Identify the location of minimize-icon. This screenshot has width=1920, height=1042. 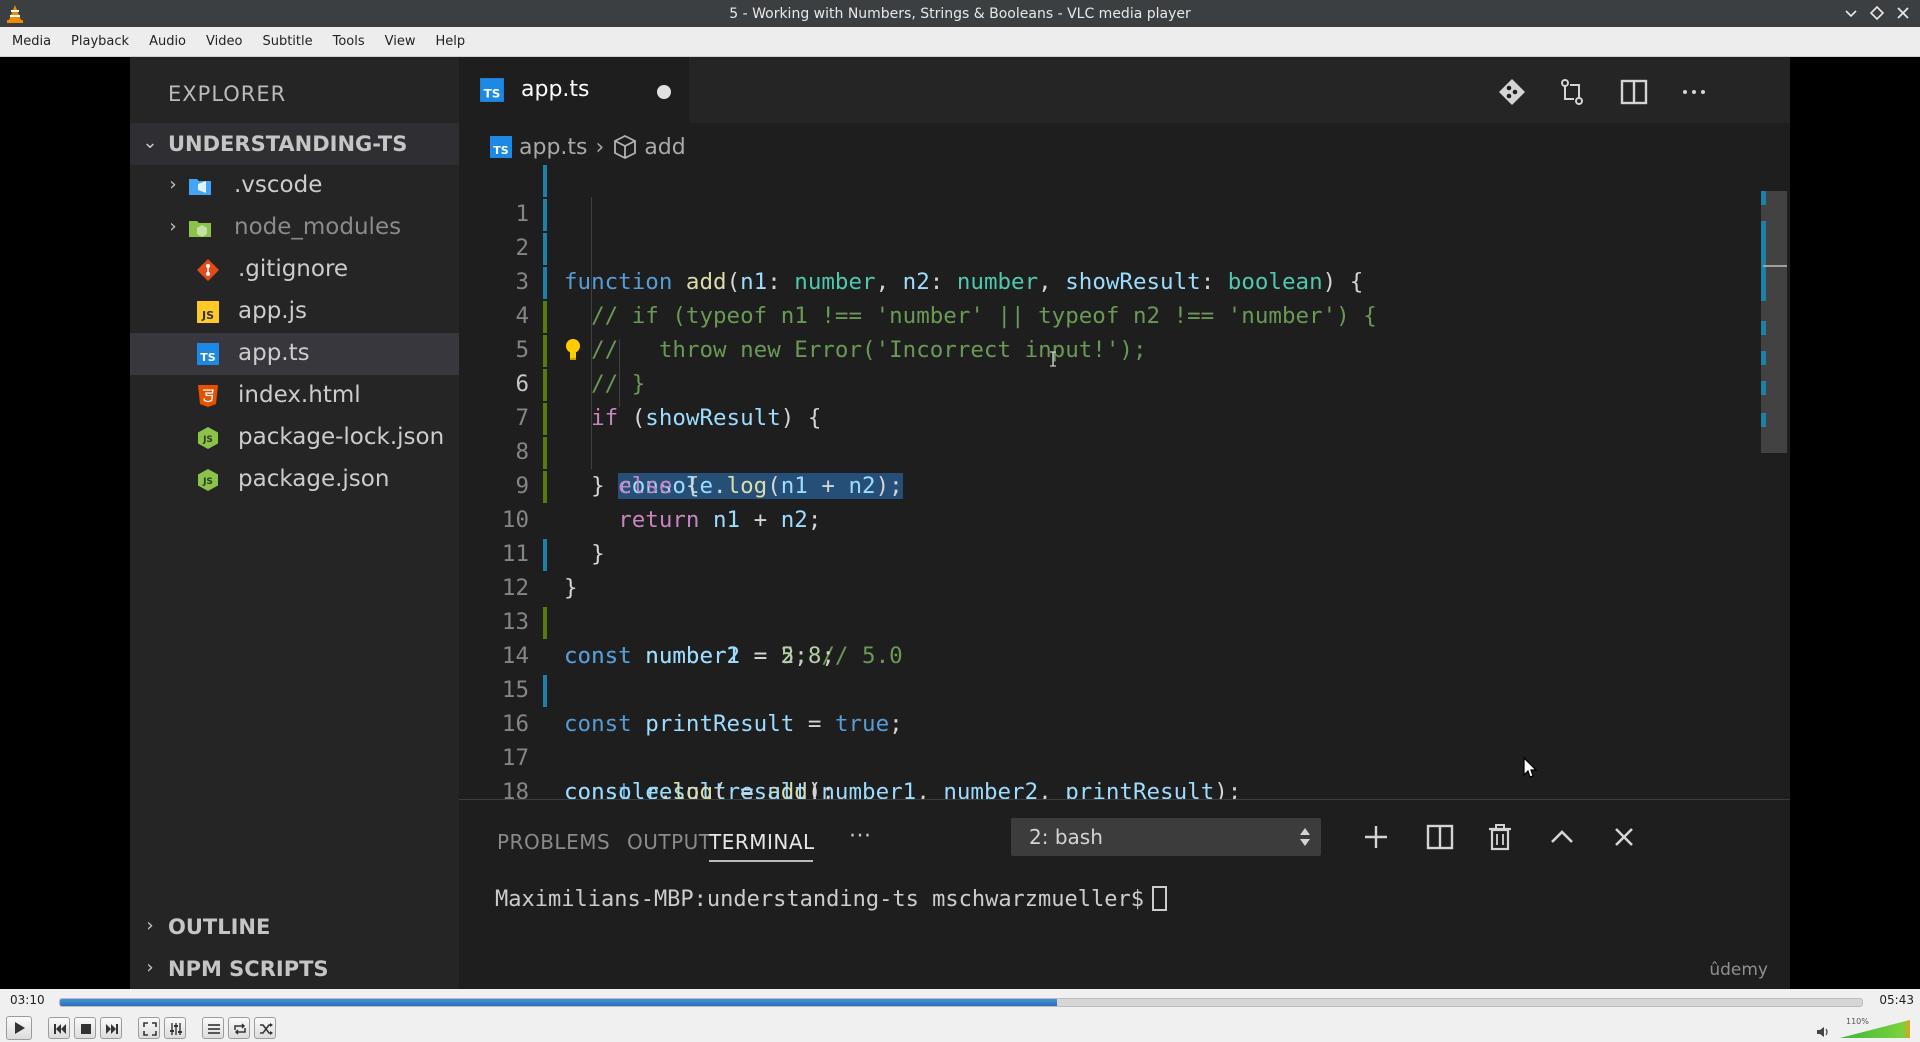
(1851, 14).